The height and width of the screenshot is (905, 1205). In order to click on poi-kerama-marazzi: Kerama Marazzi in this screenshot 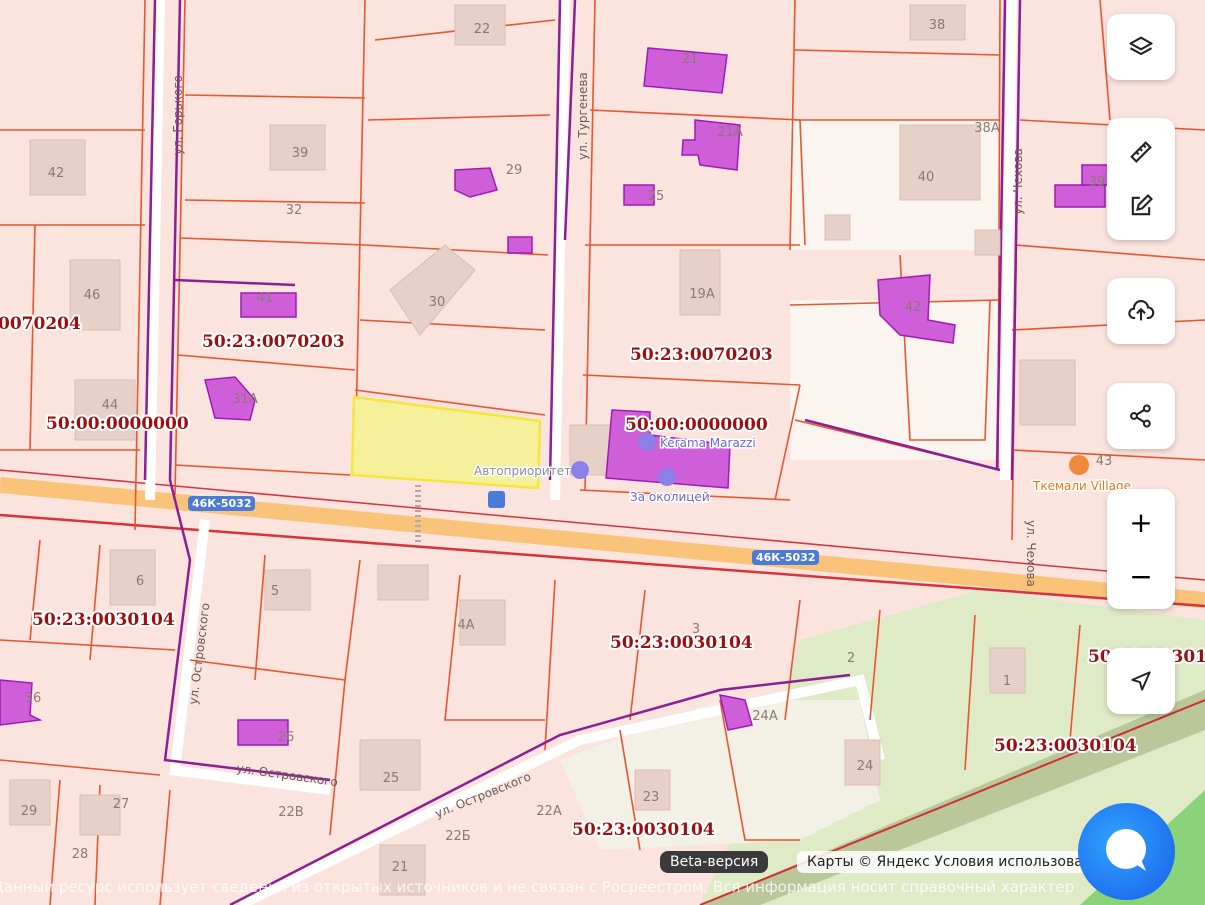, I will do `click(708, 443)`.